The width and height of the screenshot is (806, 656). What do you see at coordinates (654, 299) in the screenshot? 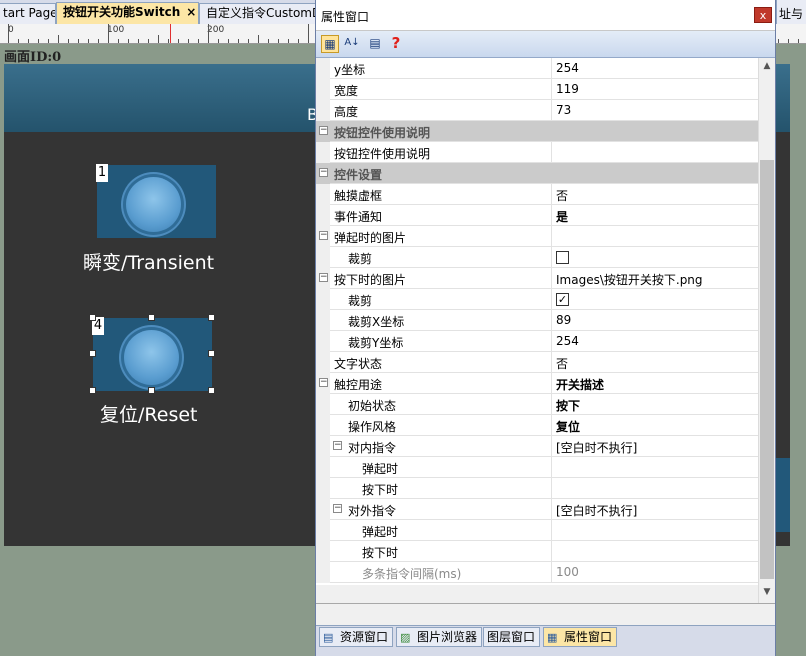
I see `property-value: ✓` at bounding box center [654, 299].